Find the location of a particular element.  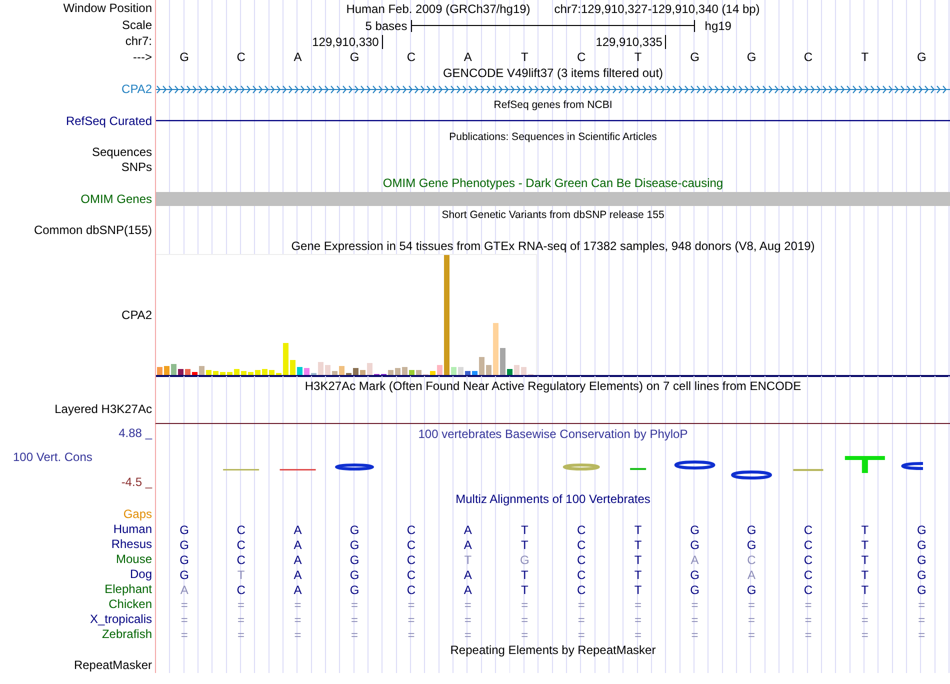

track-title: OMIM Gene Phenotypes - Dark Green Can Be Disease-causing is located at coordinates (553, 183).